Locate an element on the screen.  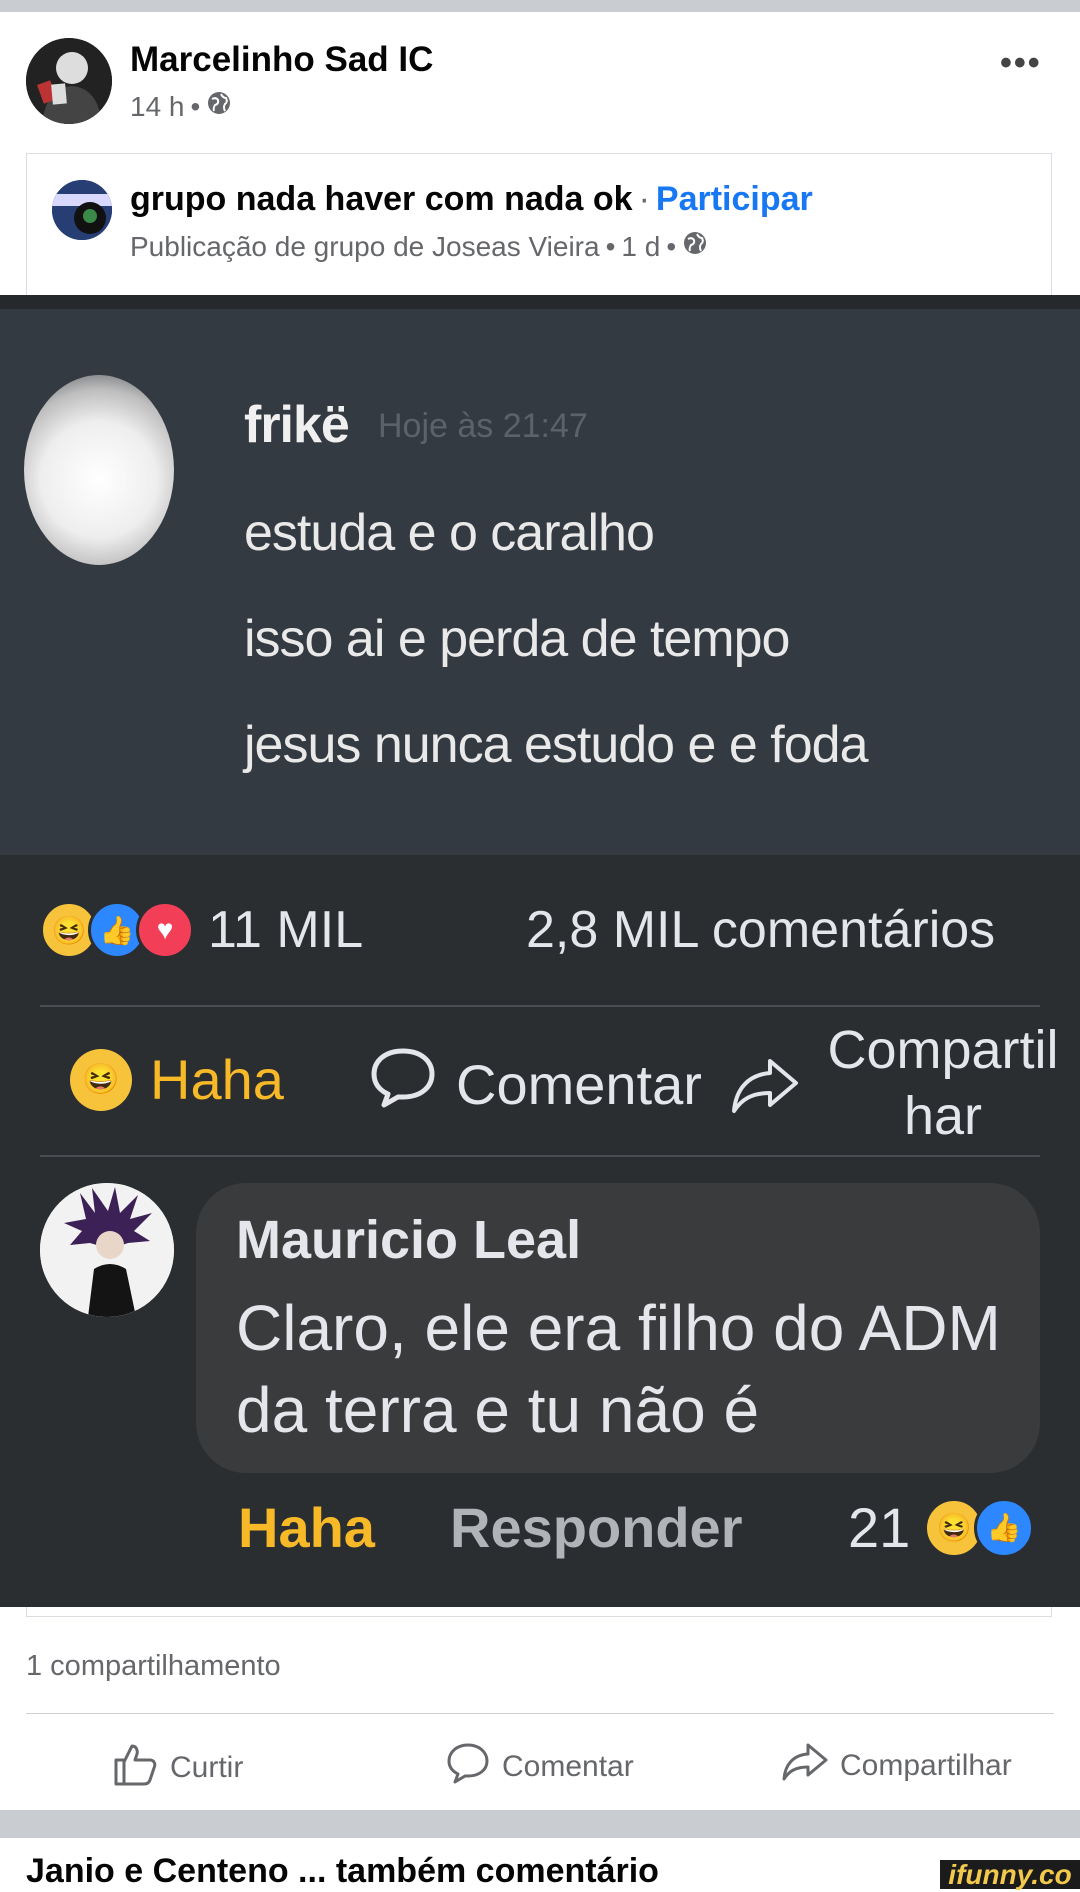
post-header: Marcelinho Sad IC 14 h • ••• is located at coordinates (540, 82).